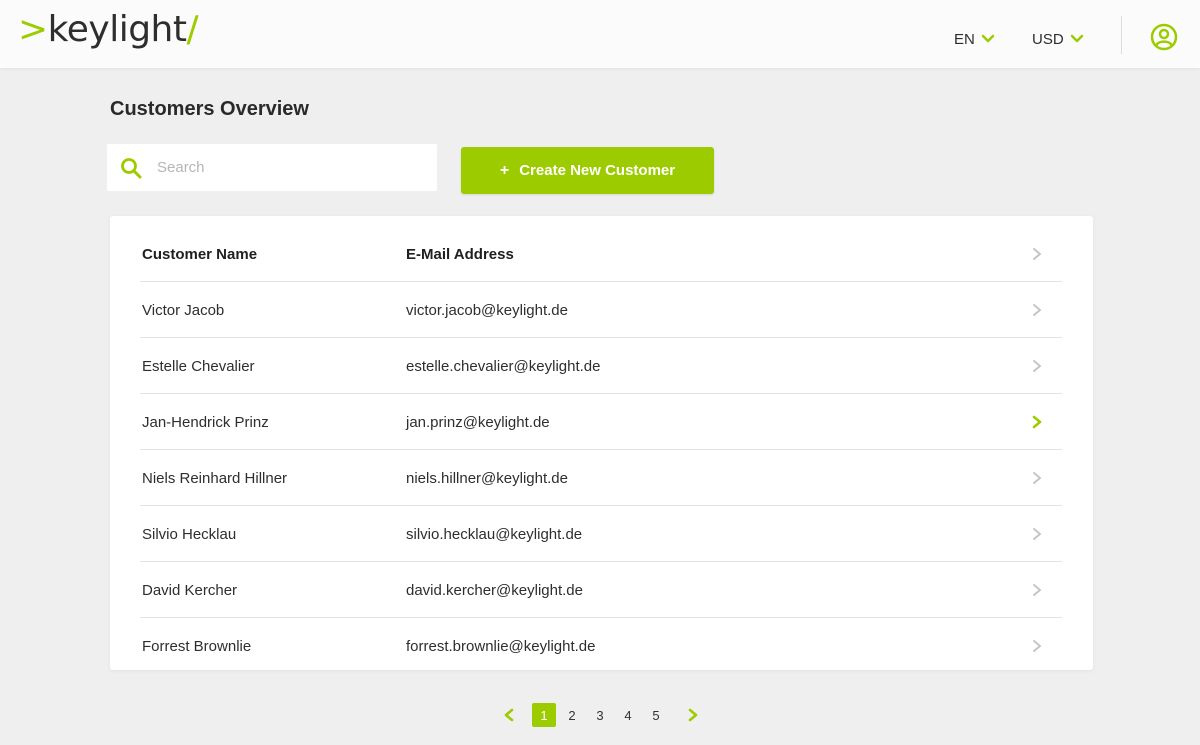  I want to click on table-row: Victor Jacob victor.jacob@keylight.de, so click(601, 310).